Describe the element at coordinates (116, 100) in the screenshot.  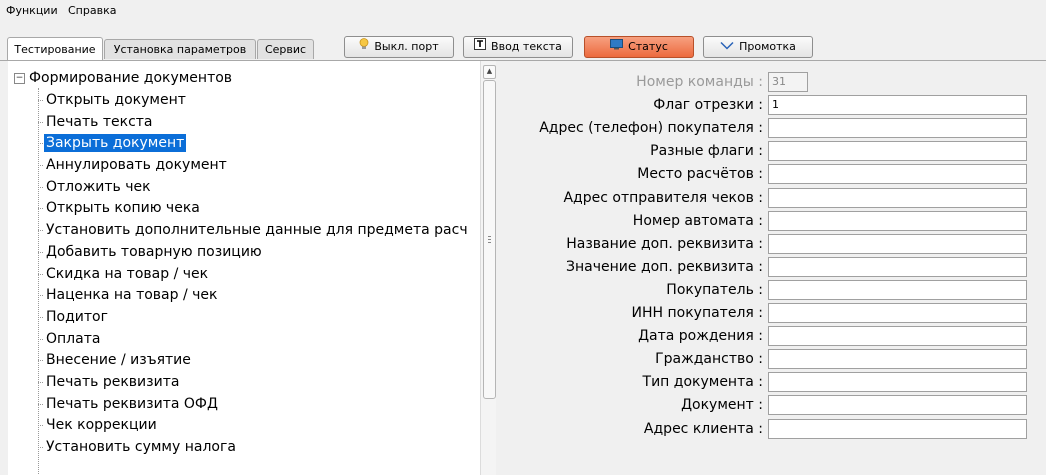
I see `tree-item-label: Открыть документ` at that location.